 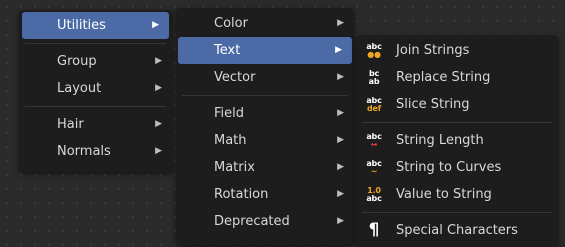 I want to click on menu-item-label: Text, so click(x=227, y=50).